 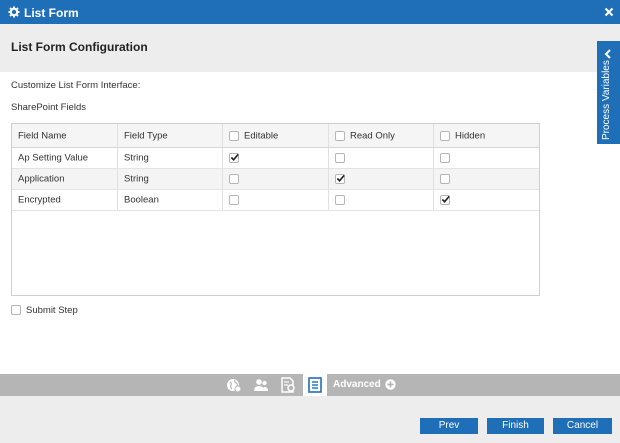 What do you see at coordinates (51, 13) in the screenshot?
I see `window-title: List Form` at bounding box center [51, 13].